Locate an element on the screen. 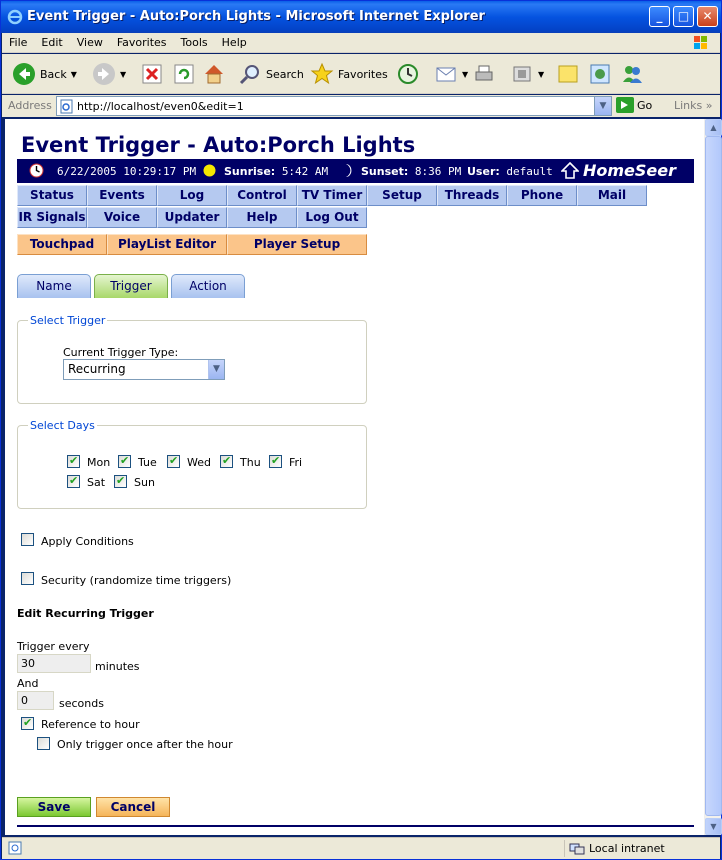 This screenshot has height=860, width=722. links-toolbar: Links » is located at coordinates (693, 105).